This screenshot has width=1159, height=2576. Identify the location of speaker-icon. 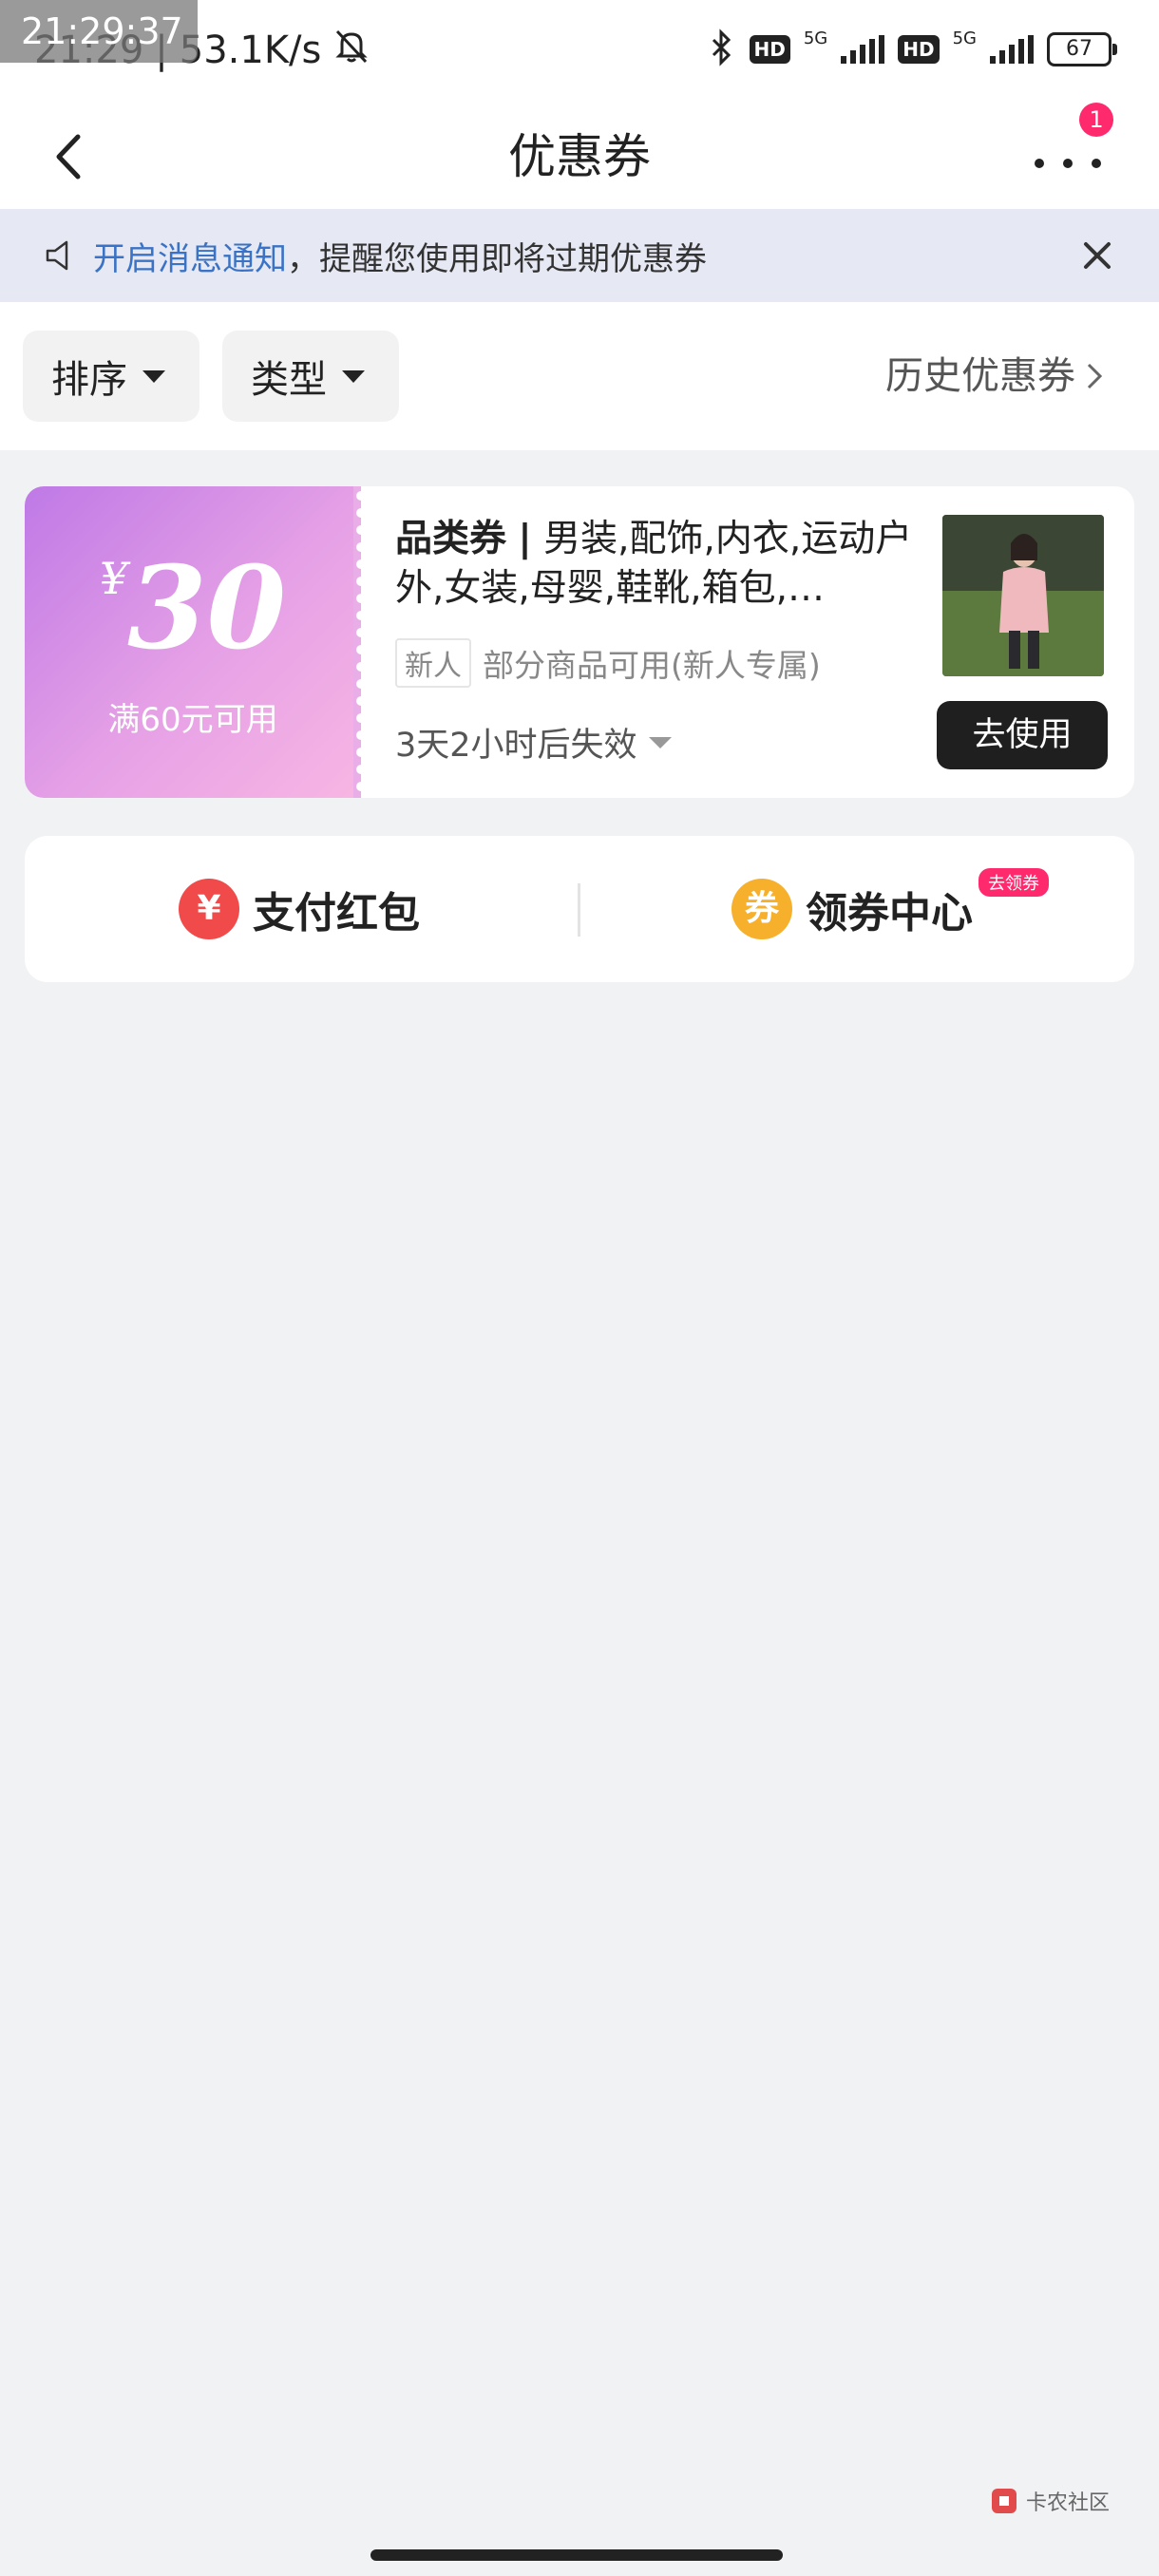
(57, 255).